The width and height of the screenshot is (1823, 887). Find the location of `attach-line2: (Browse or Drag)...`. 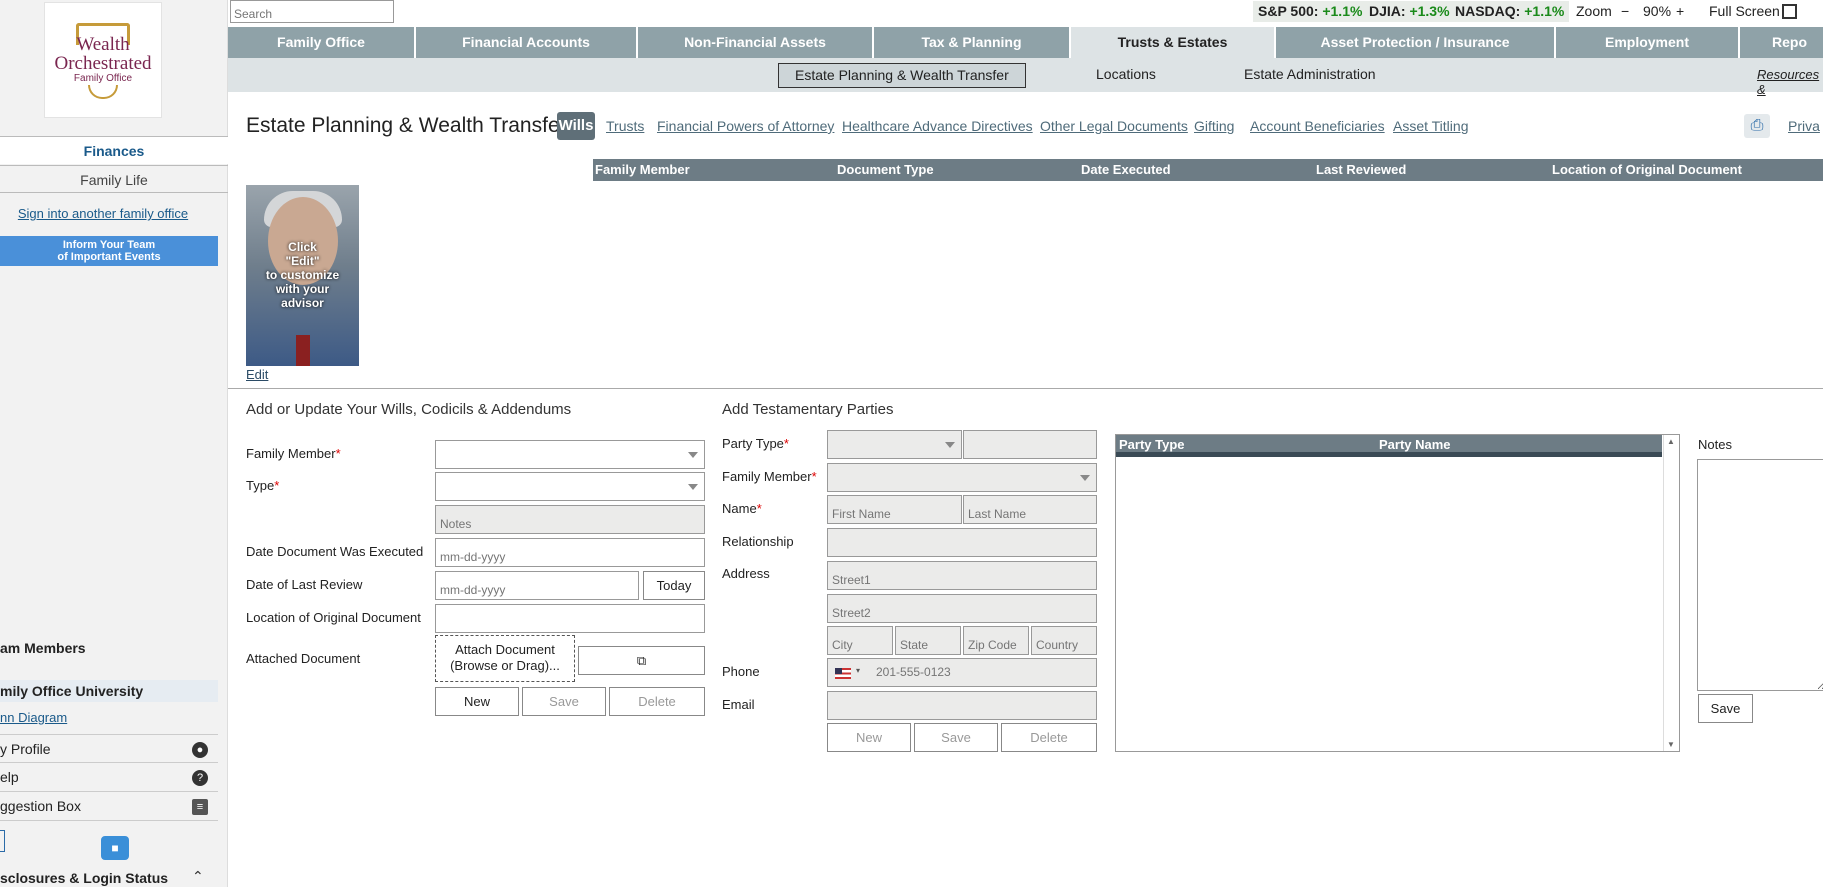

attach-line2: (Browse or Drag)... is located at coordinates (505, 665).